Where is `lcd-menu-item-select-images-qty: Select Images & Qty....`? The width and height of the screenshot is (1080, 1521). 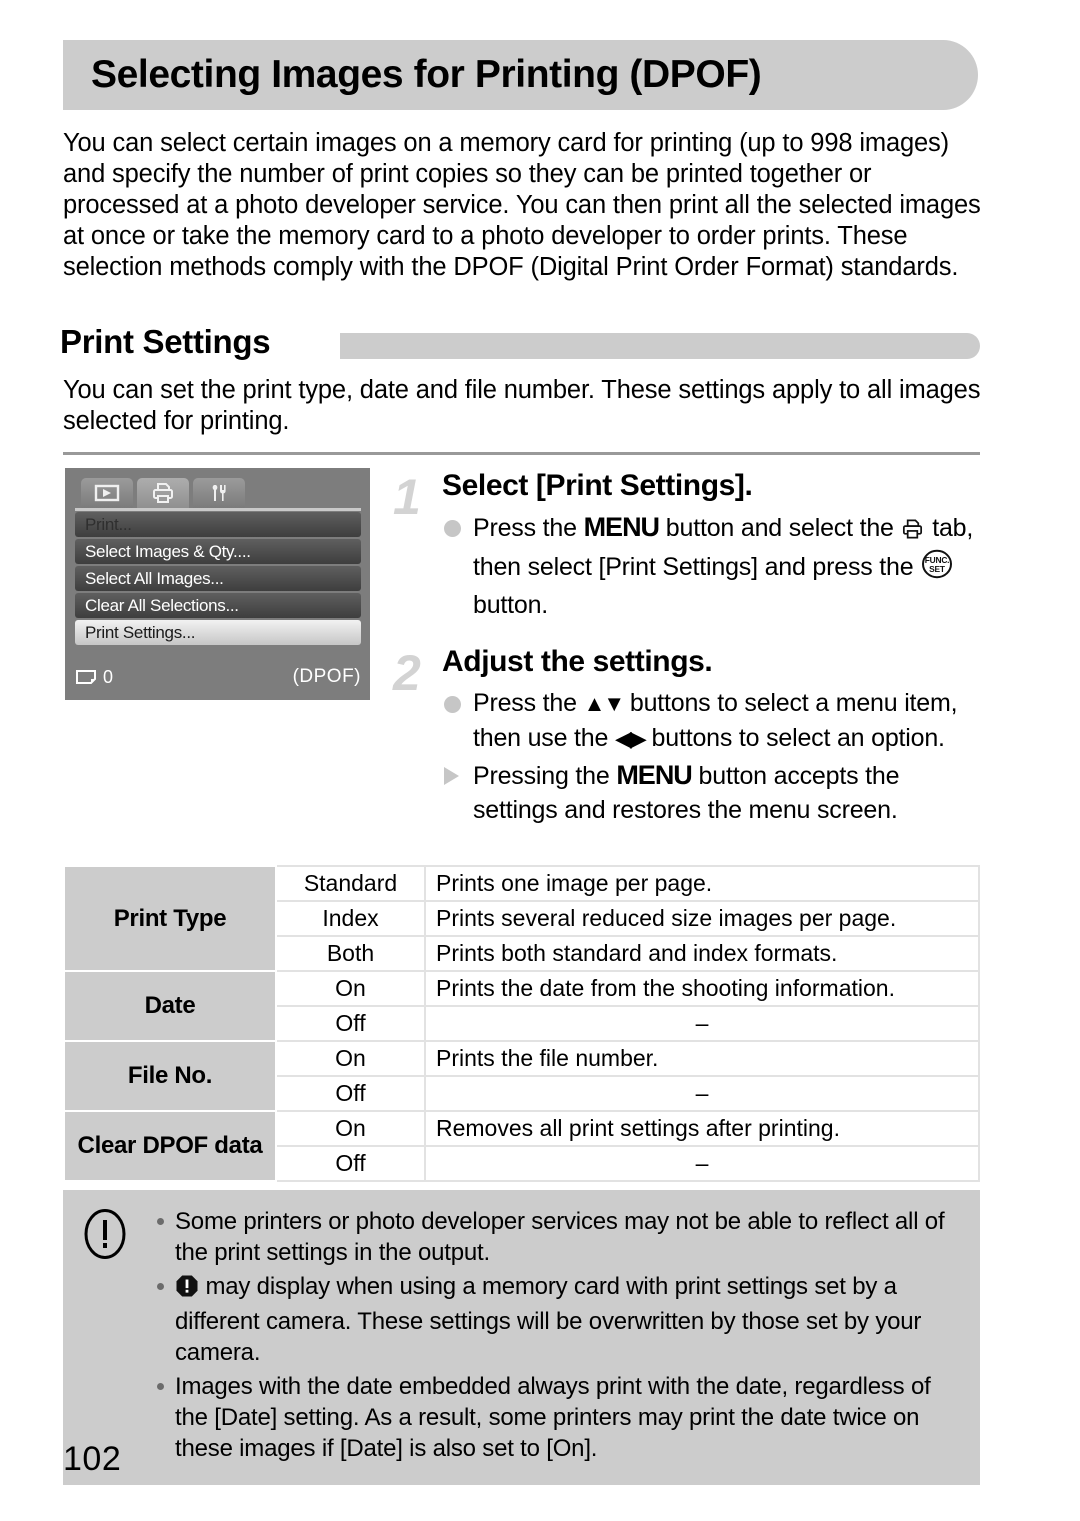 lcd-menu-item-select-images-qty: Select Images & Qty.... is located at coordinates (218, 551).